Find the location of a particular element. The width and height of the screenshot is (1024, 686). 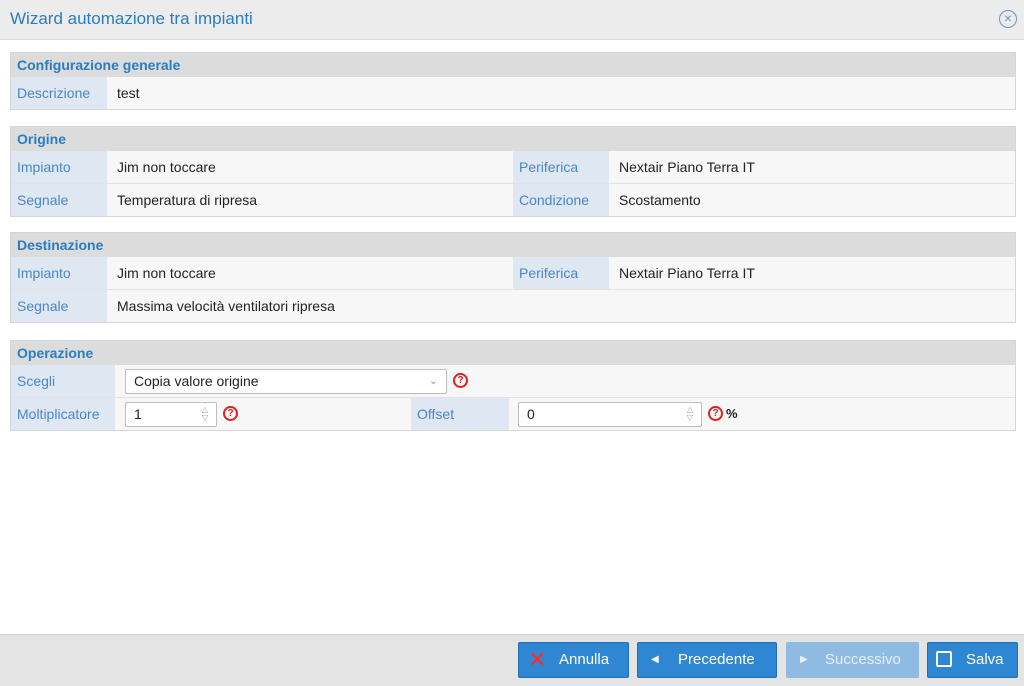

caret-right-icon: ▶ is located at coordinates (804, 659).